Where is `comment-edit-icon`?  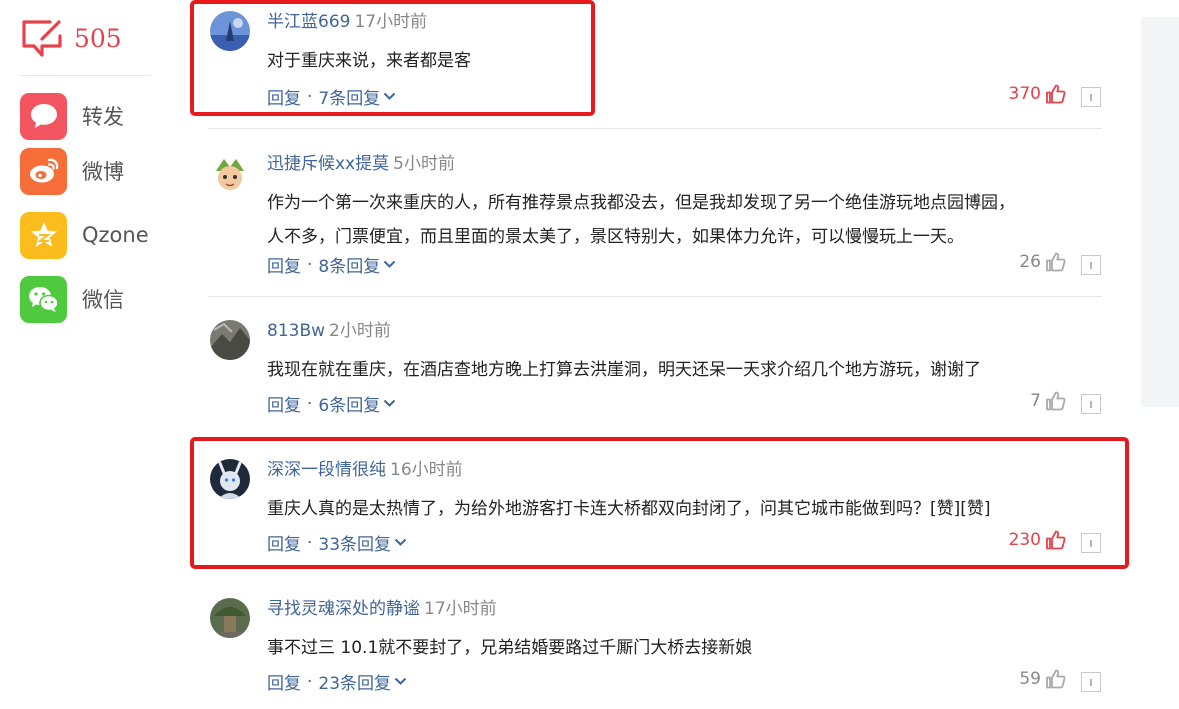
comment-edit-icon is located at coordinates (42, 38).